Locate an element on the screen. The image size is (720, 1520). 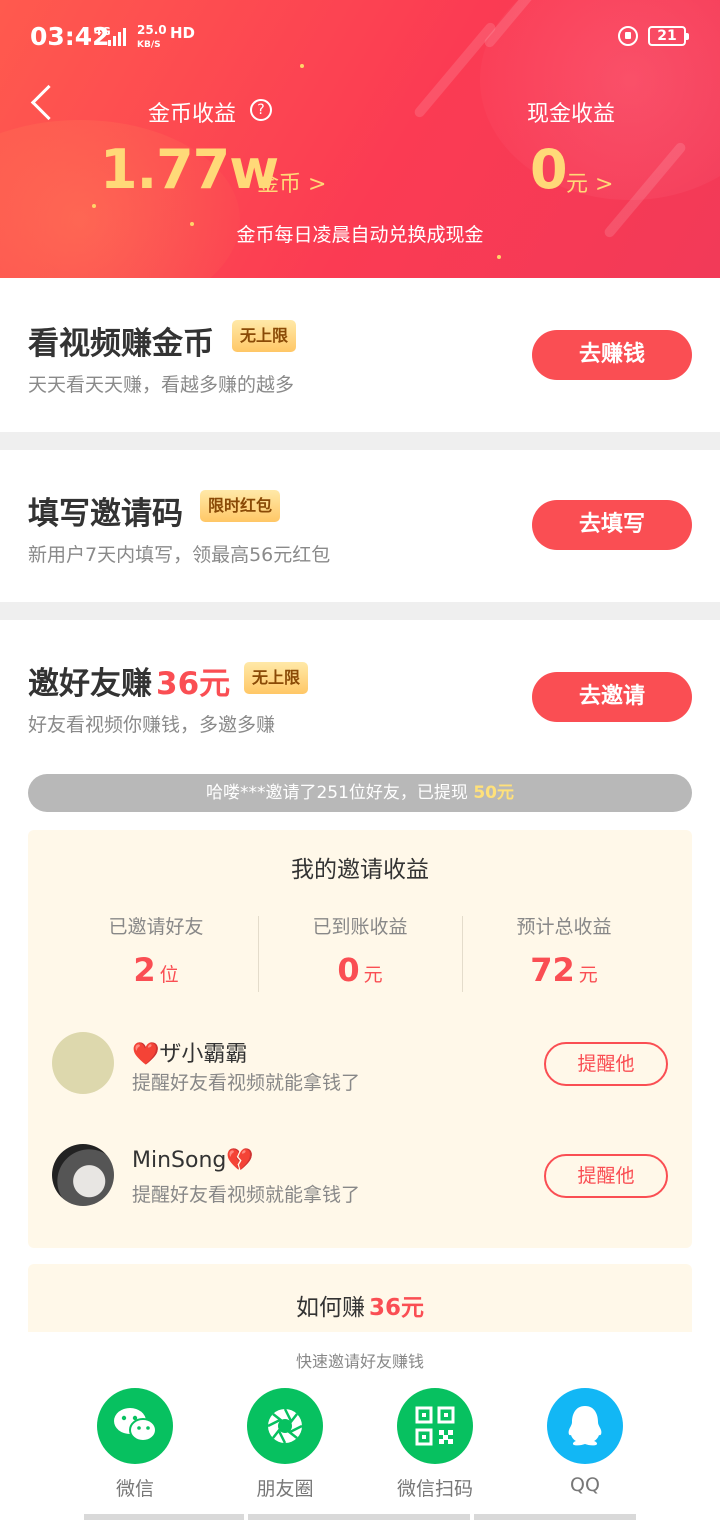
stat-value: 72 元 is located at coordinates (564, 970).